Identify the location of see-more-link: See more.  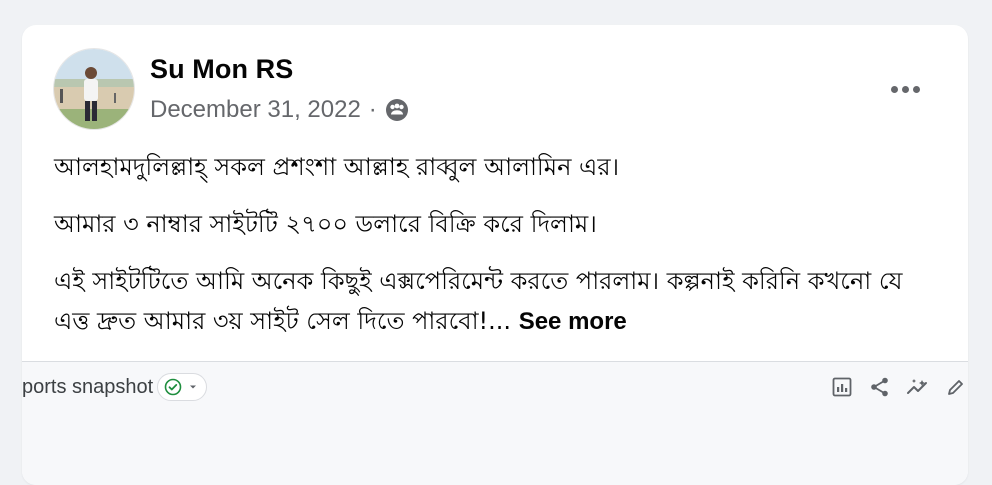
(573, 321).